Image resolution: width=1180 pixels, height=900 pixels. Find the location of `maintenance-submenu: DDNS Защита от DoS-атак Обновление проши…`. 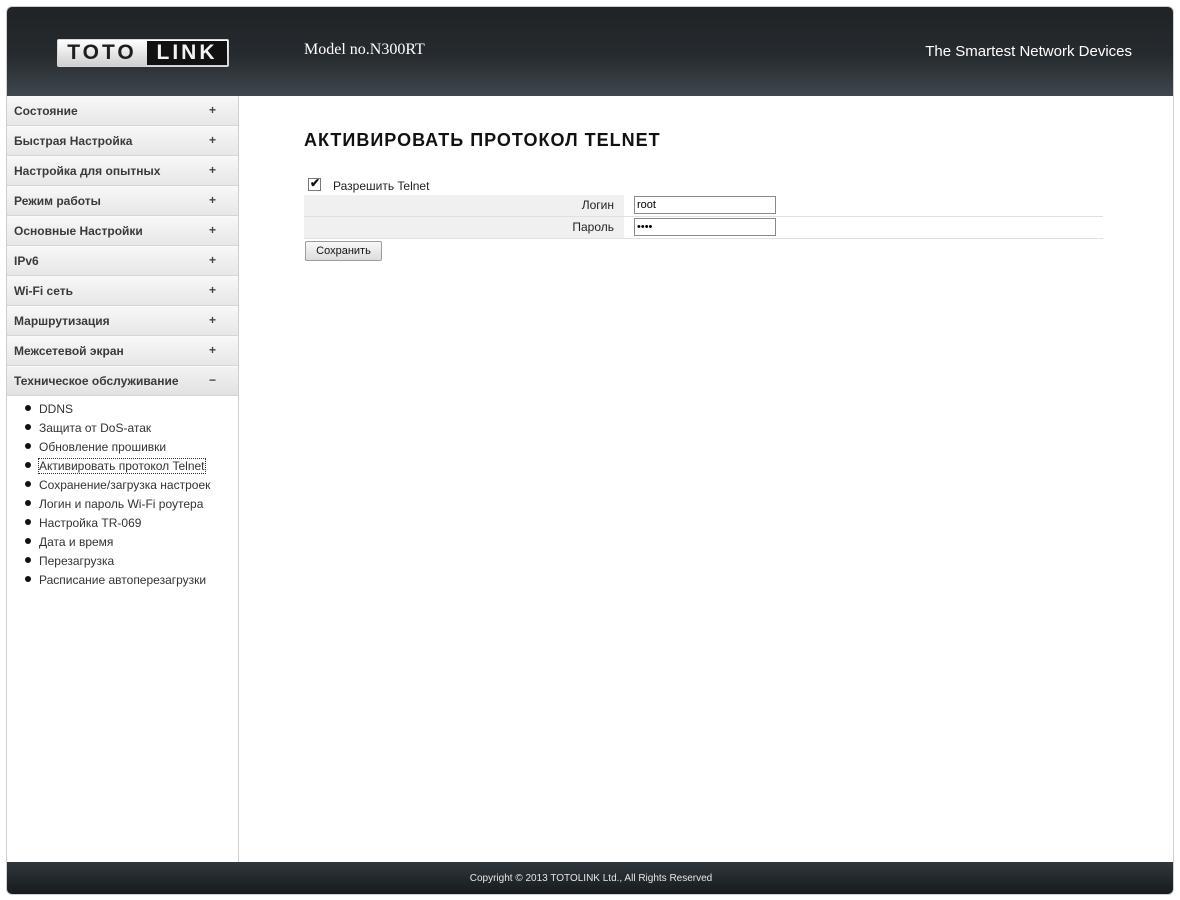

maintenance-submenu: DDNS Защита от DoS-атак Обновление проши… is located at coordinates (122, 493).